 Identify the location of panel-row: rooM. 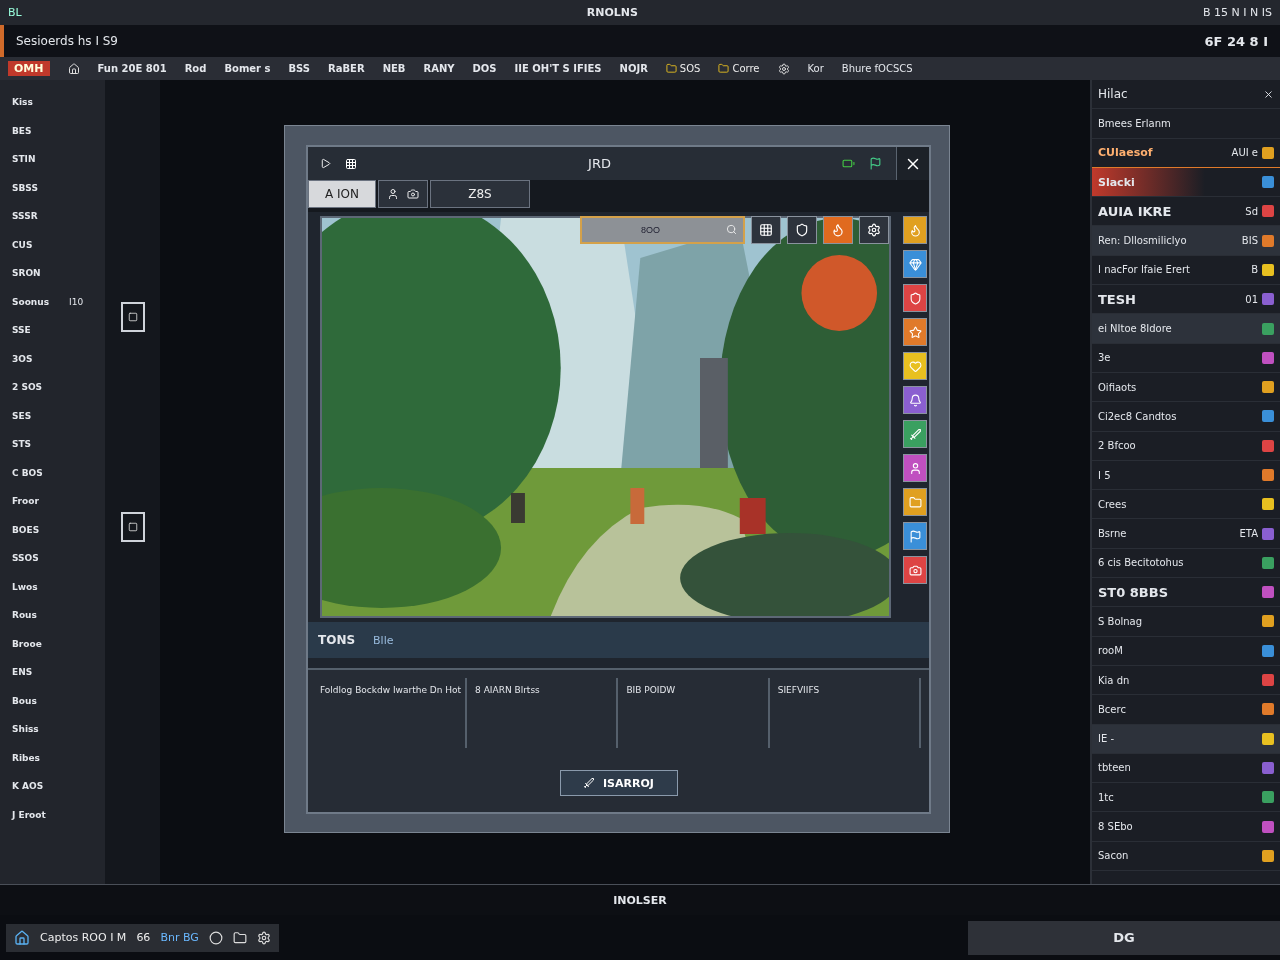
(1110, 651).